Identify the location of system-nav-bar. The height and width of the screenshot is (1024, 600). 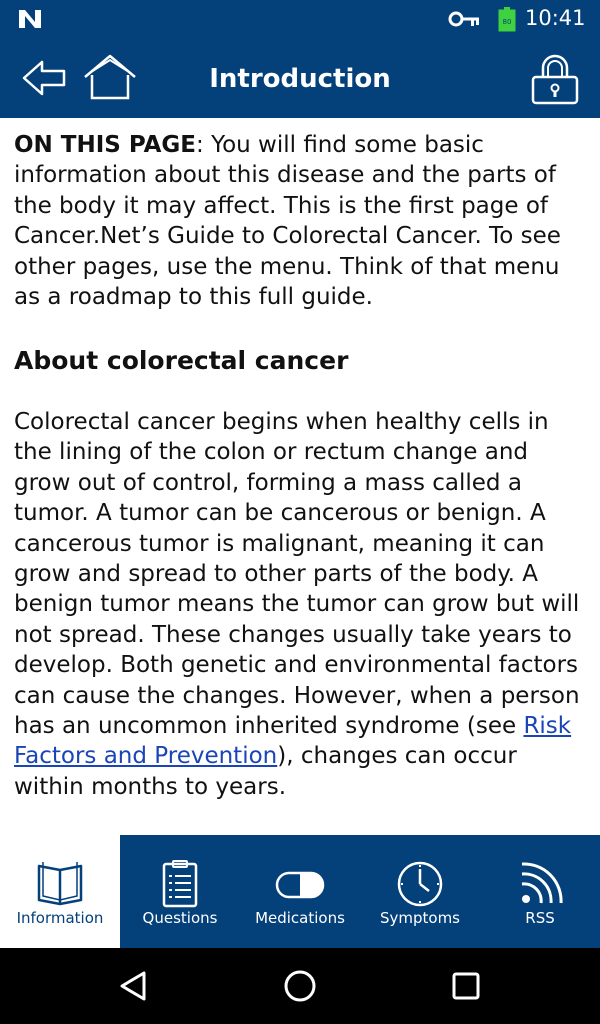
(300, 986).